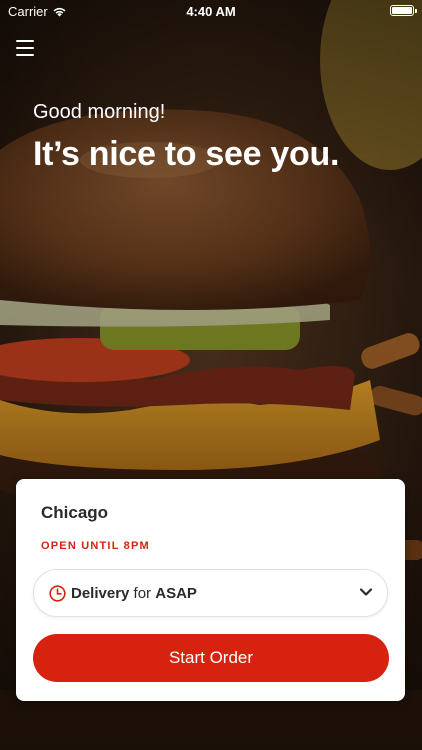 This screenshot has width=422, height=750. I want to click on start-order-button: Start Order, so click(211, 658).